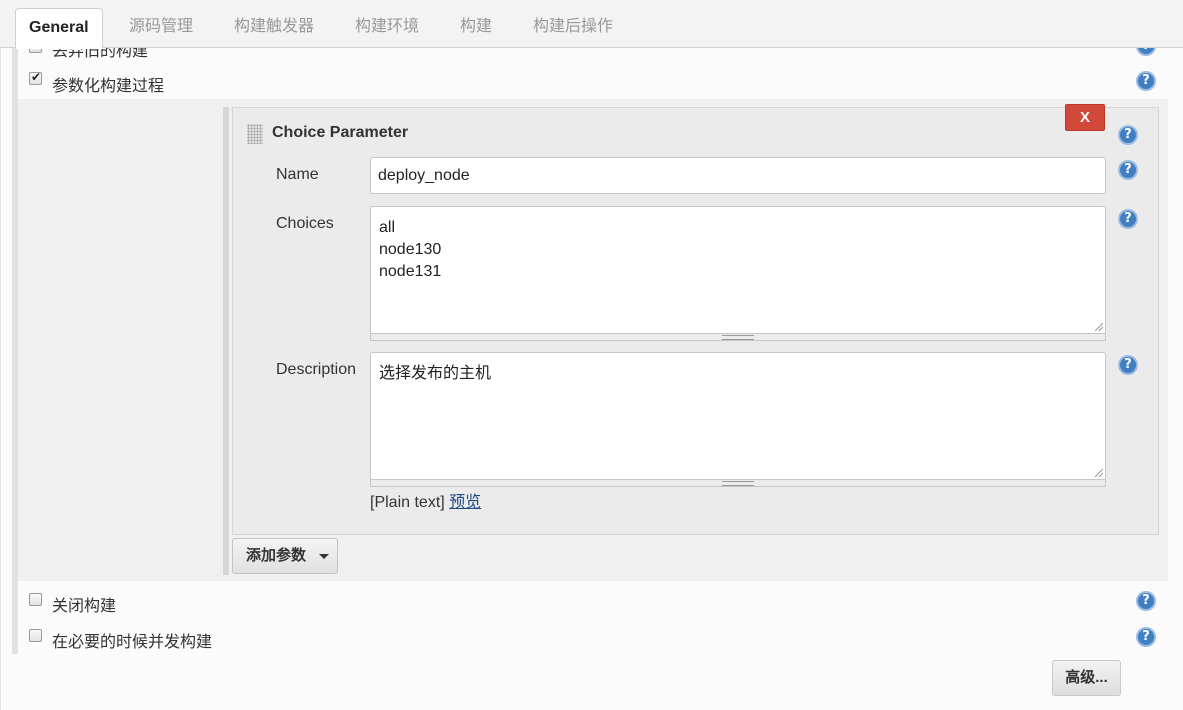 This screenshot has height=710, width=1183. Describe the element at coordinates (410, 249) in the screenshot. I see `choices-text: all node130 node131` at that location.